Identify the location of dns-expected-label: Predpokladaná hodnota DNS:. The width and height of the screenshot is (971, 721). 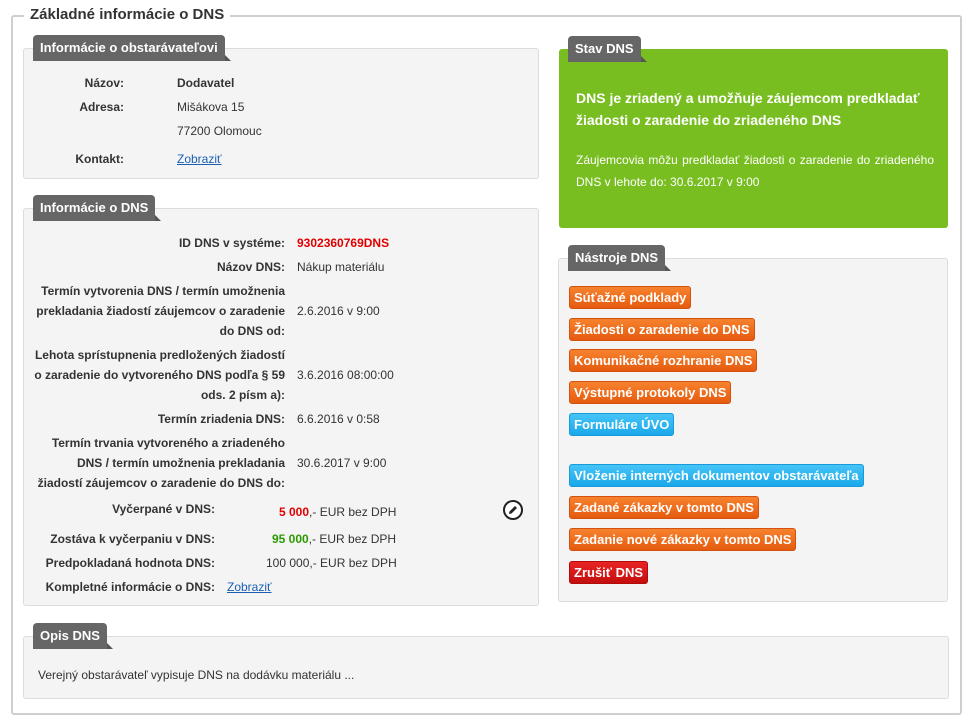
(130, 563).